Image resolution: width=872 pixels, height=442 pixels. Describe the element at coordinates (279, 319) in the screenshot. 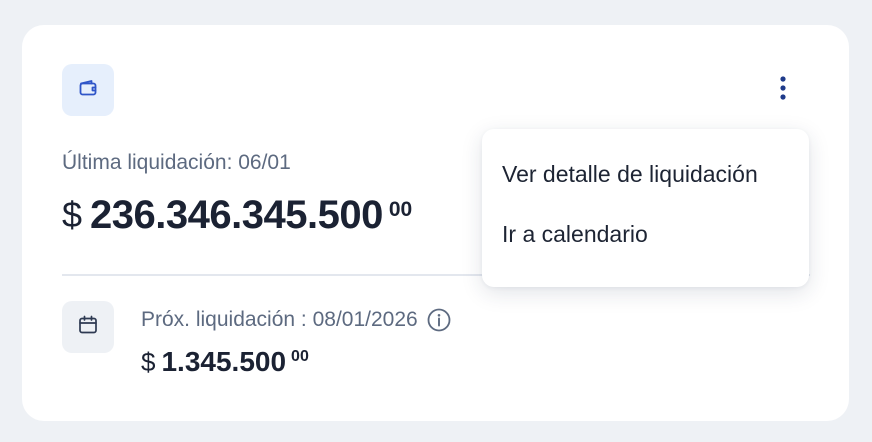

I see `next-settlement-label: Próx. liquidación : 08/01/2026` at that location.